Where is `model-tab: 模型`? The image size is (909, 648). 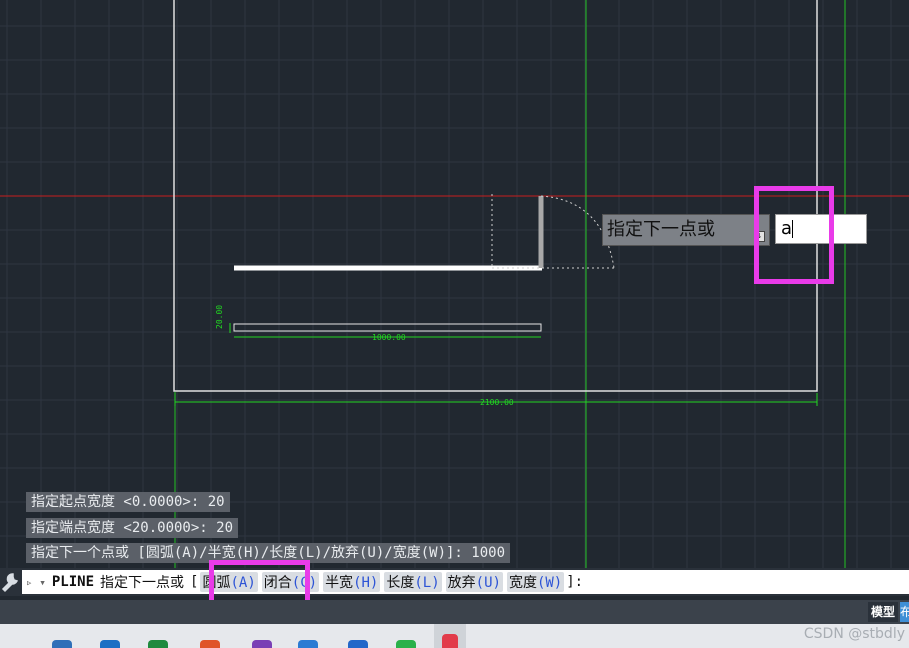
model-tab: 模型 is located at coordinates (883, 612).